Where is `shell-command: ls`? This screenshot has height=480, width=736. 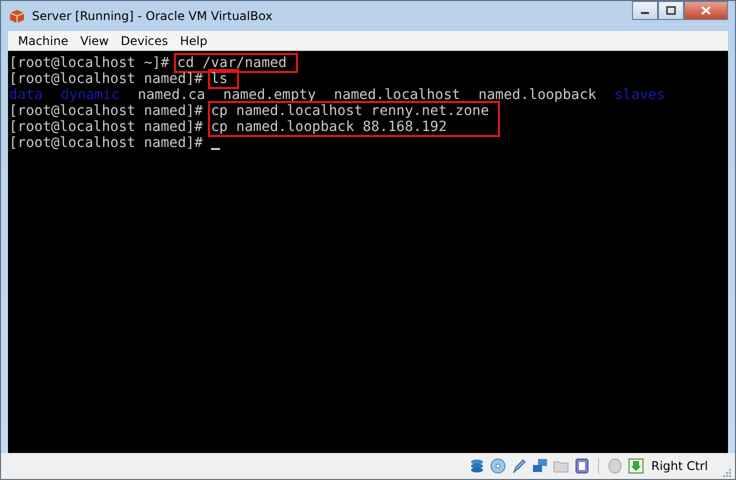 shell-command: ls is located at coordinates (219, 79).